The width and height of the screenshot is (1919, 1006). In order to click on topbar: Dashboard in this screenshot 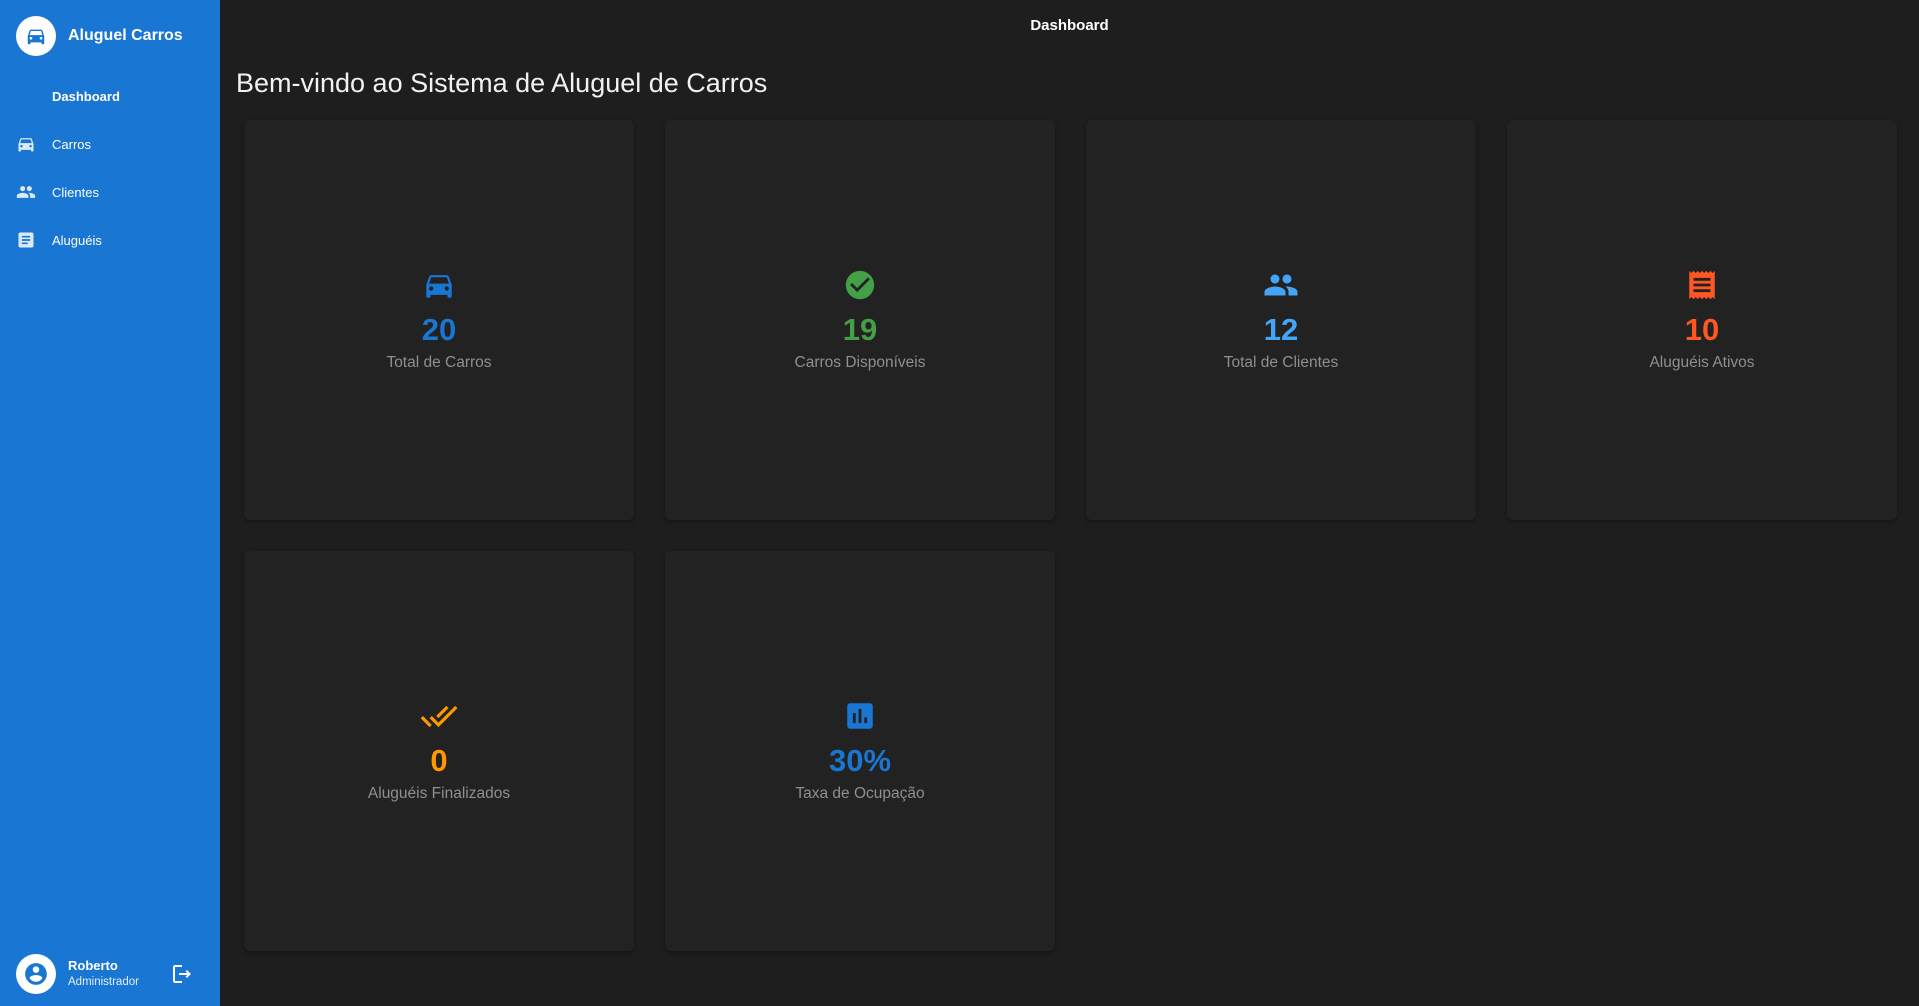, I will do `click(1069, 25)`.